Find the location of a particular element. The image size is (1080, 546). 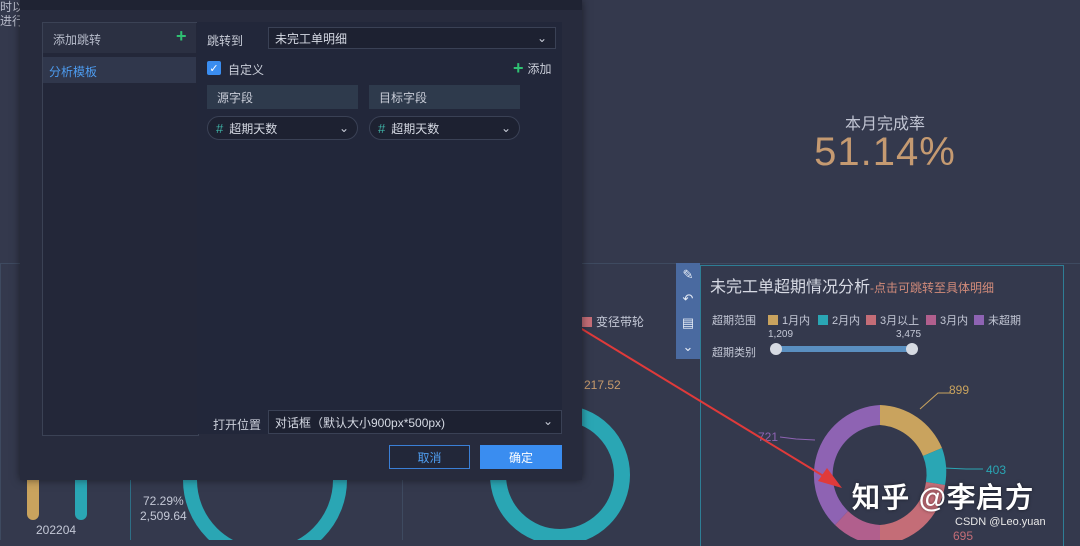

undo-icon: ↶ is located at coordinates (688, 299).